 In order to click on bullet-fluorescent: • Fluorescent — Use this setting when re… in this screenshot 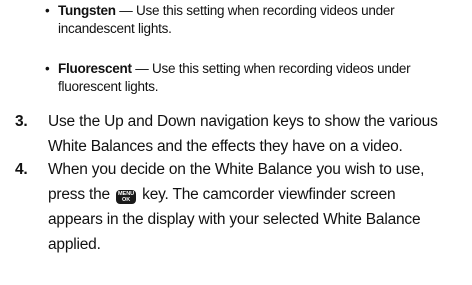, I will do `click(254, 78)`.